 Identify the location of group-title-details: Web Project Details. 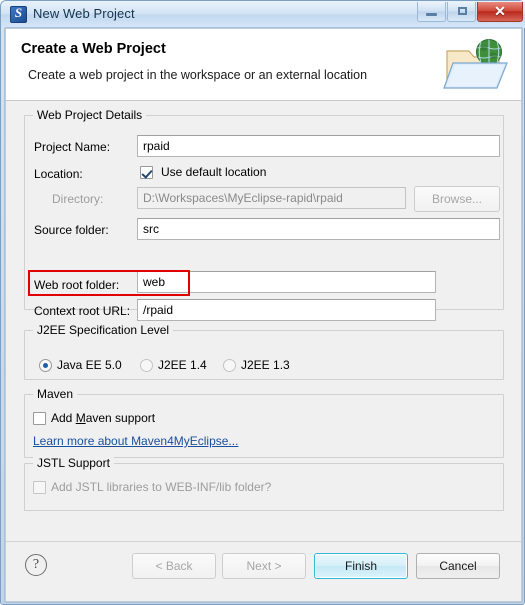
(90, 115).